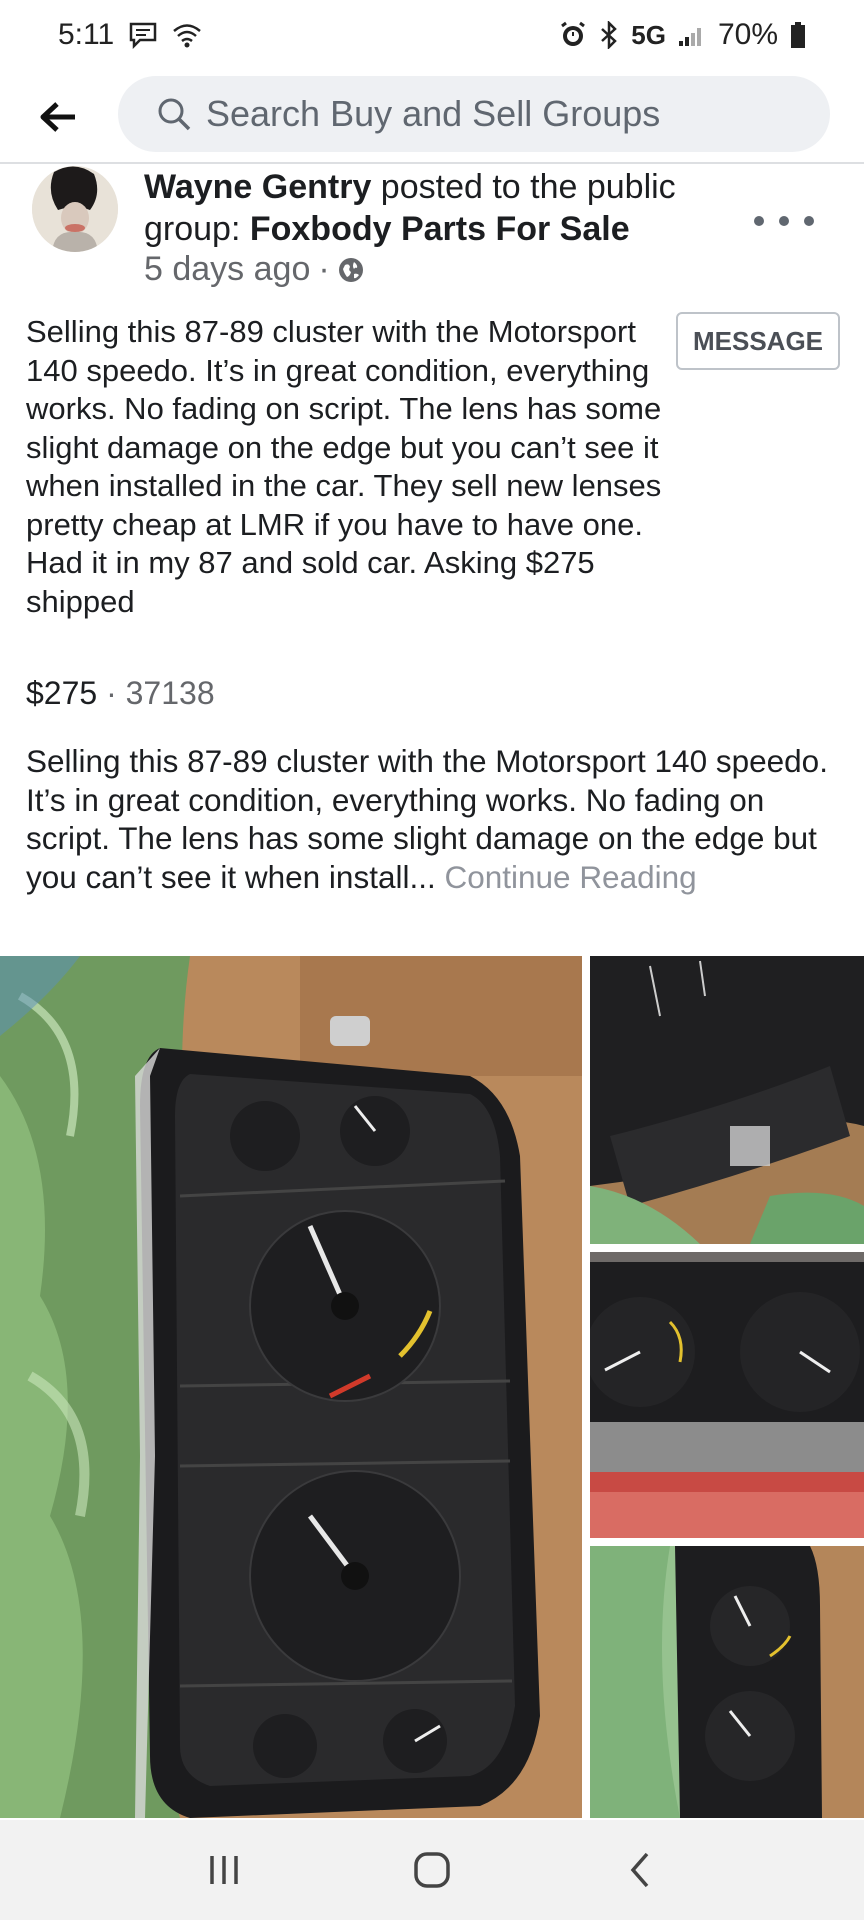  I want to click on navigation-bar, so click(432, 1870).